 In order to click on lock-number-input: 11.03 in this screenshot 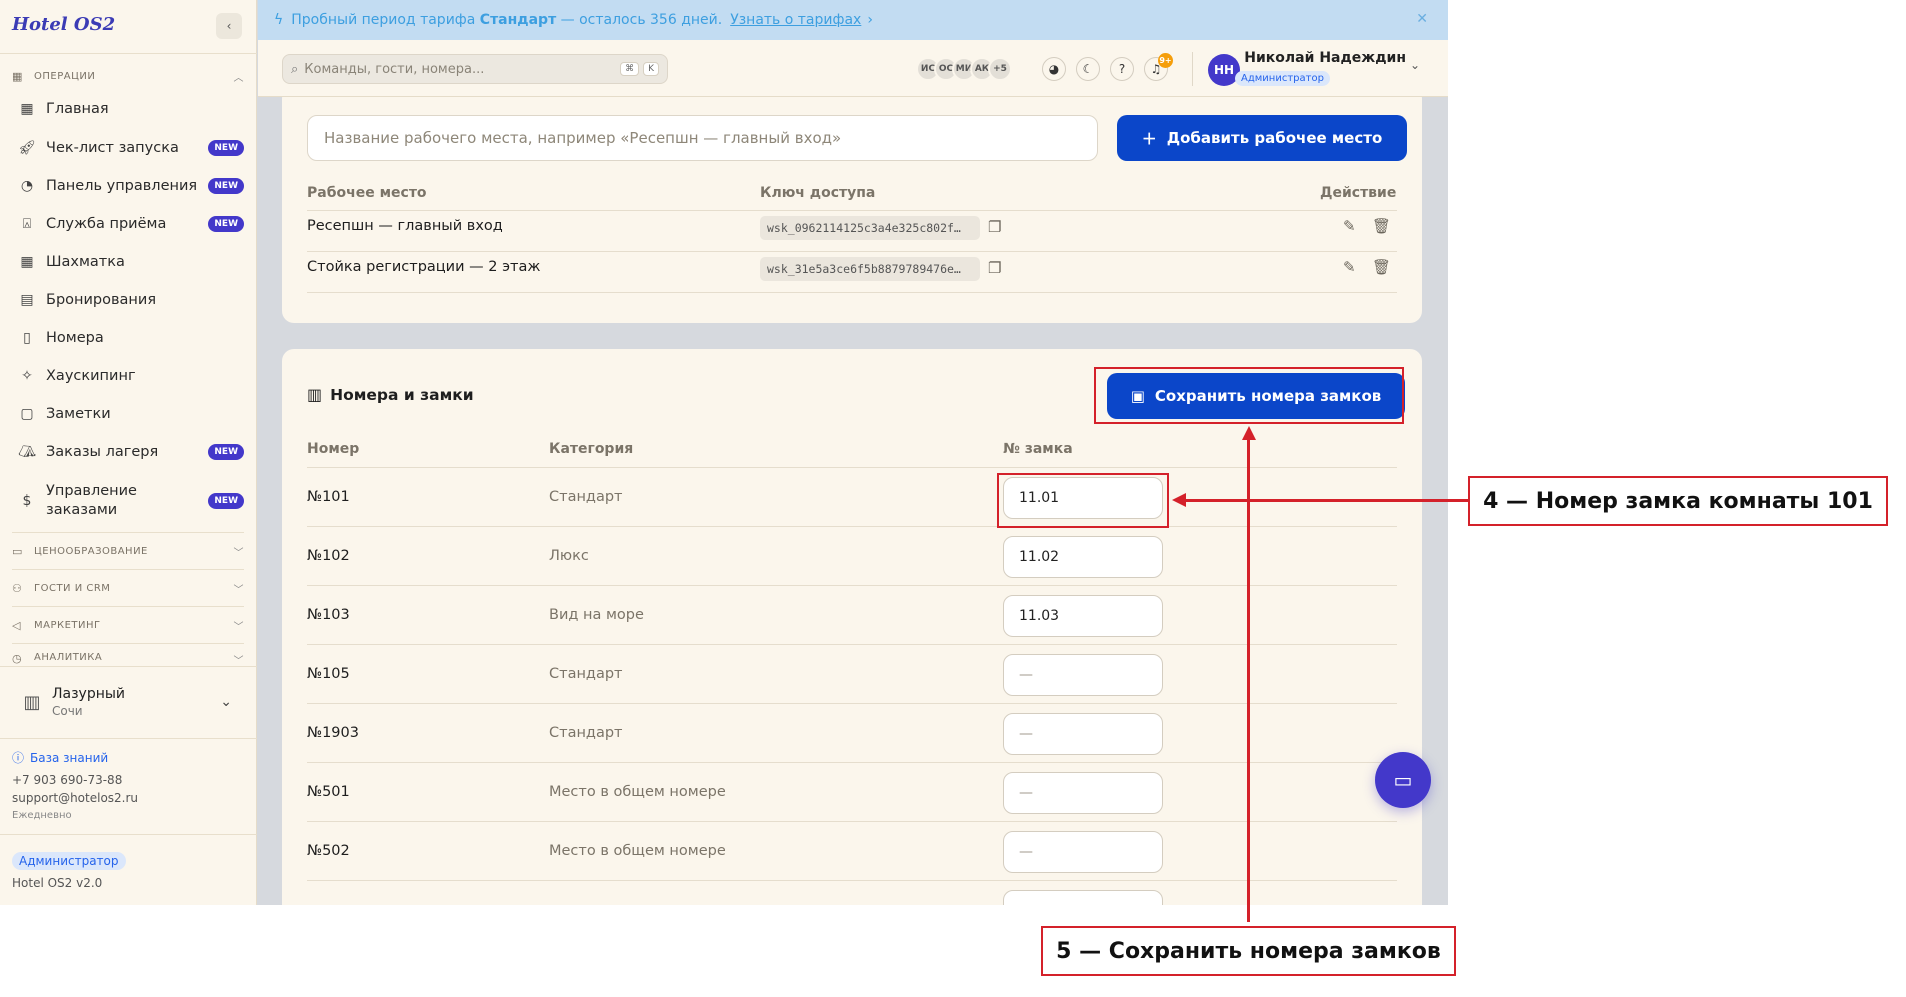, I will do `click(1083, 616)`.